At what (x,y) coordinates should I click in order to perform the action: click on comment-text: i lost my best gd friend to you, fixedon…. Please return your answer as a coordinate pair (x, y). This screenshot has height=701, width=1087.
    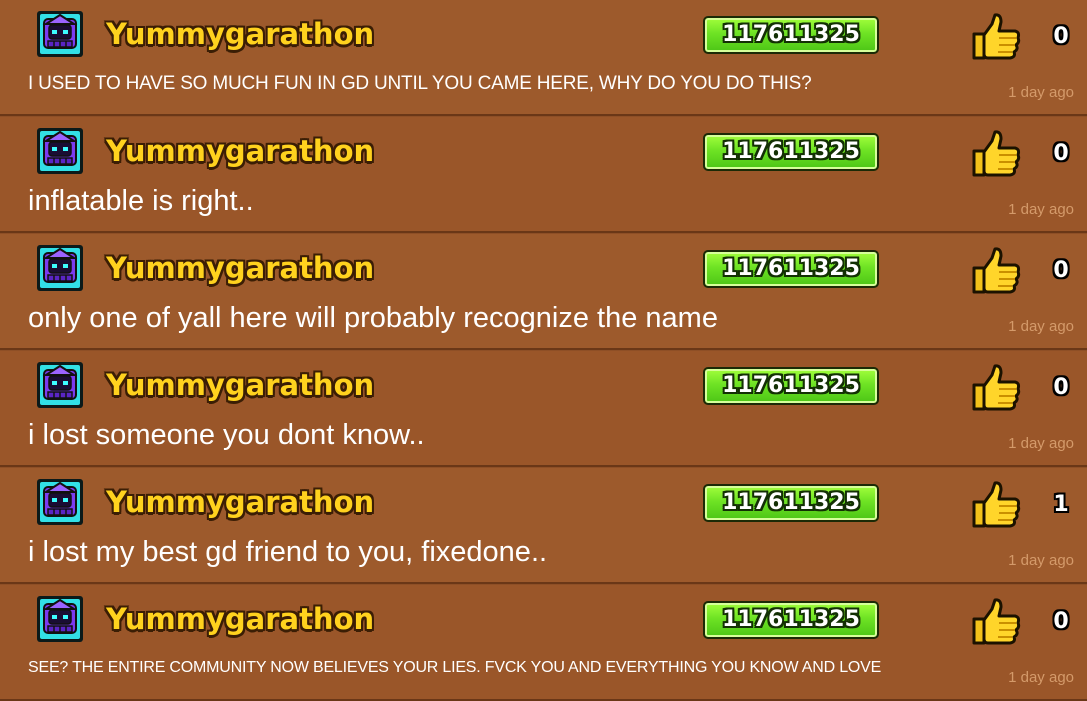
    Looking at the image, I should click on (288, 552).